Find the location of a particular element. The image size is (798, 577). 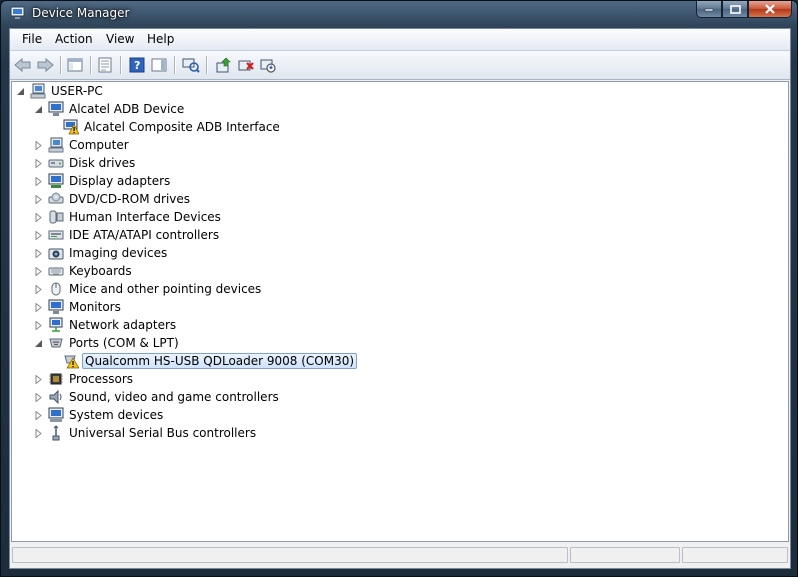

tree-item-label: Sound, video and game controllers is located at coordinates (174, 397).